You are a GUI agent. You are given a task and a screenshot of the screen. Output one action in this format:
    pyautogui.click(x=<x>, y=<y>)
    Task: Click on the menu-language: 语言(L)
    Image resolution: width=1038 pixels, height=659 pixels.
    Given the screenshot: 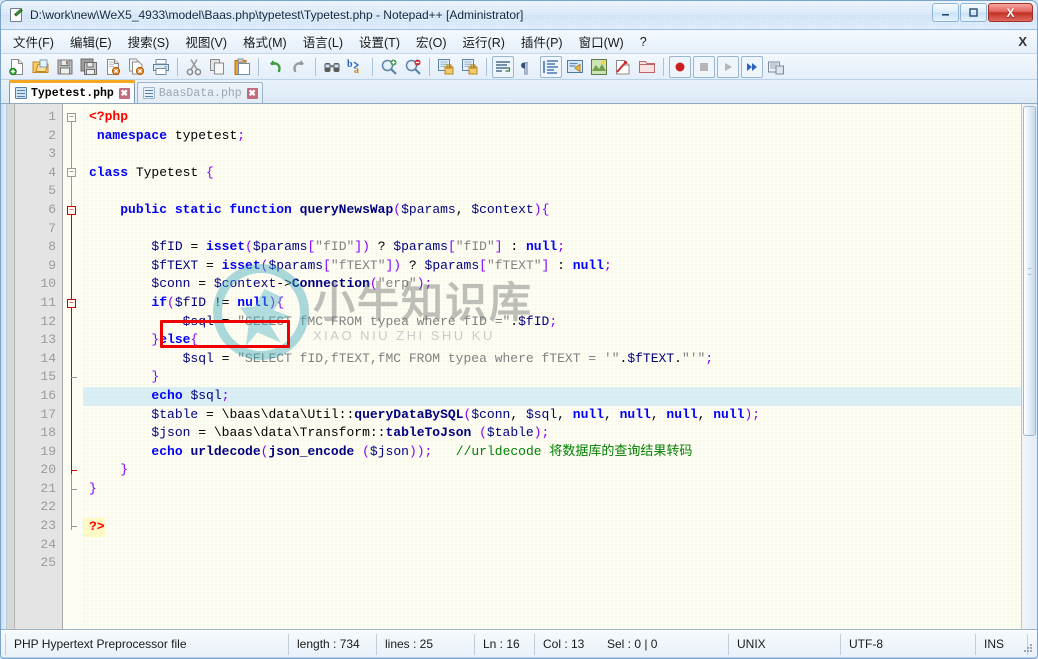 What is the action you would take?
    pyautogui.click(x=323, y=41)
    